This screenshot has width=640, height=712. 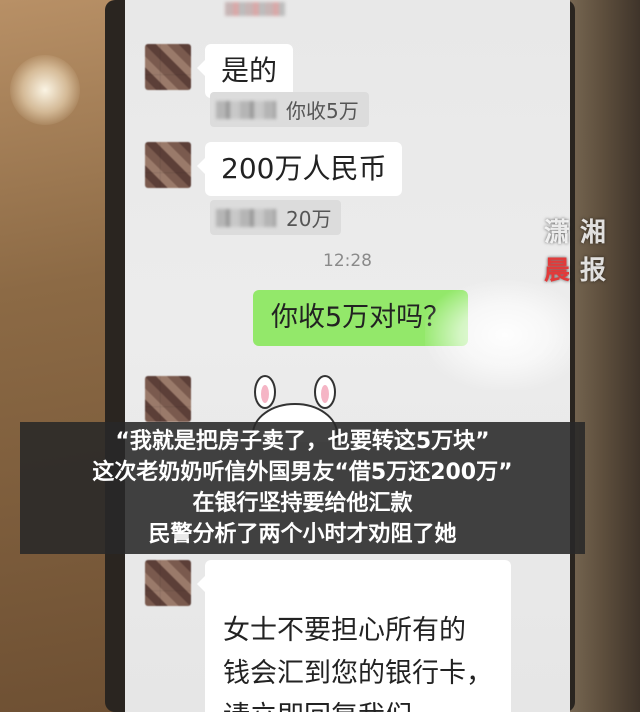 I want to click on message-row: 200万人民币, so click(x=274, y=169).